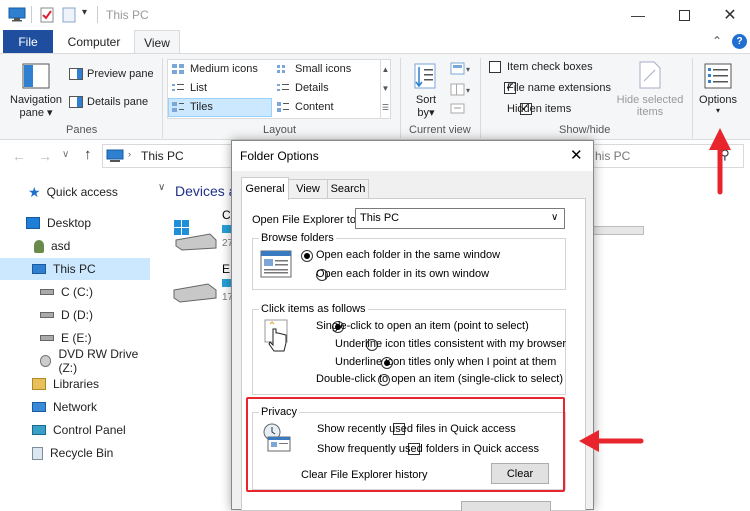 Image resolution: width=750 pixels, height=511 pixels. I want to click on preview-pane-button: Preview pane, so click(120, 74).